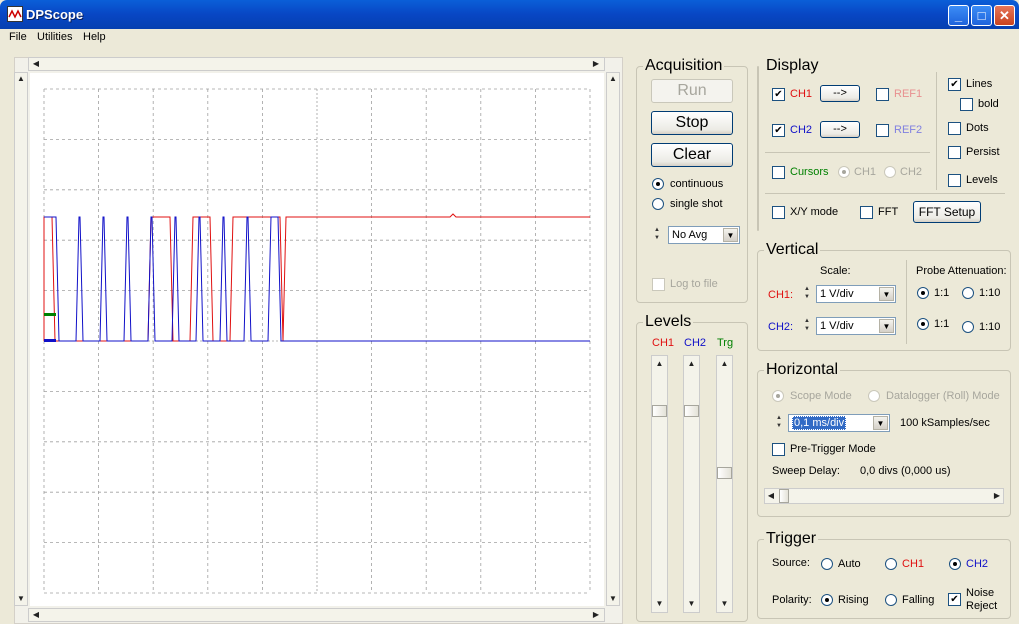 This screenshot has width=1019, height=624. I want to click on close-button: ✕, so click(1004, 15).